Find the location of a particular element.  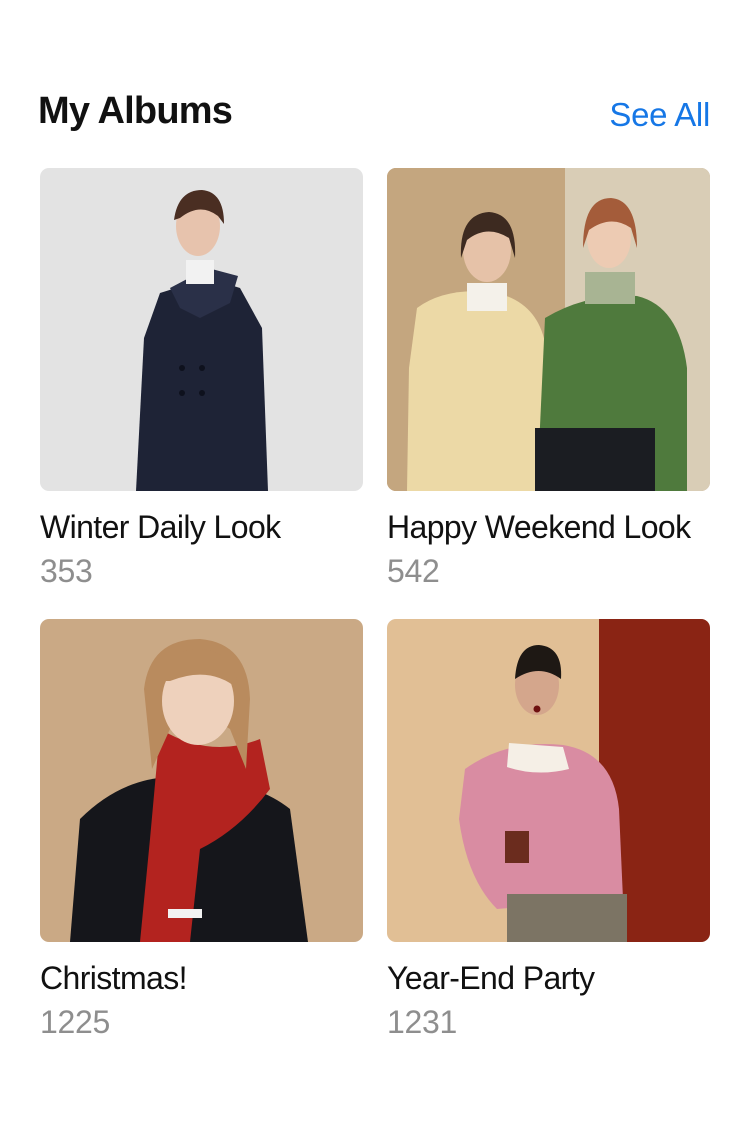

album-count: 1225 is located at coordinates (75, 1022).